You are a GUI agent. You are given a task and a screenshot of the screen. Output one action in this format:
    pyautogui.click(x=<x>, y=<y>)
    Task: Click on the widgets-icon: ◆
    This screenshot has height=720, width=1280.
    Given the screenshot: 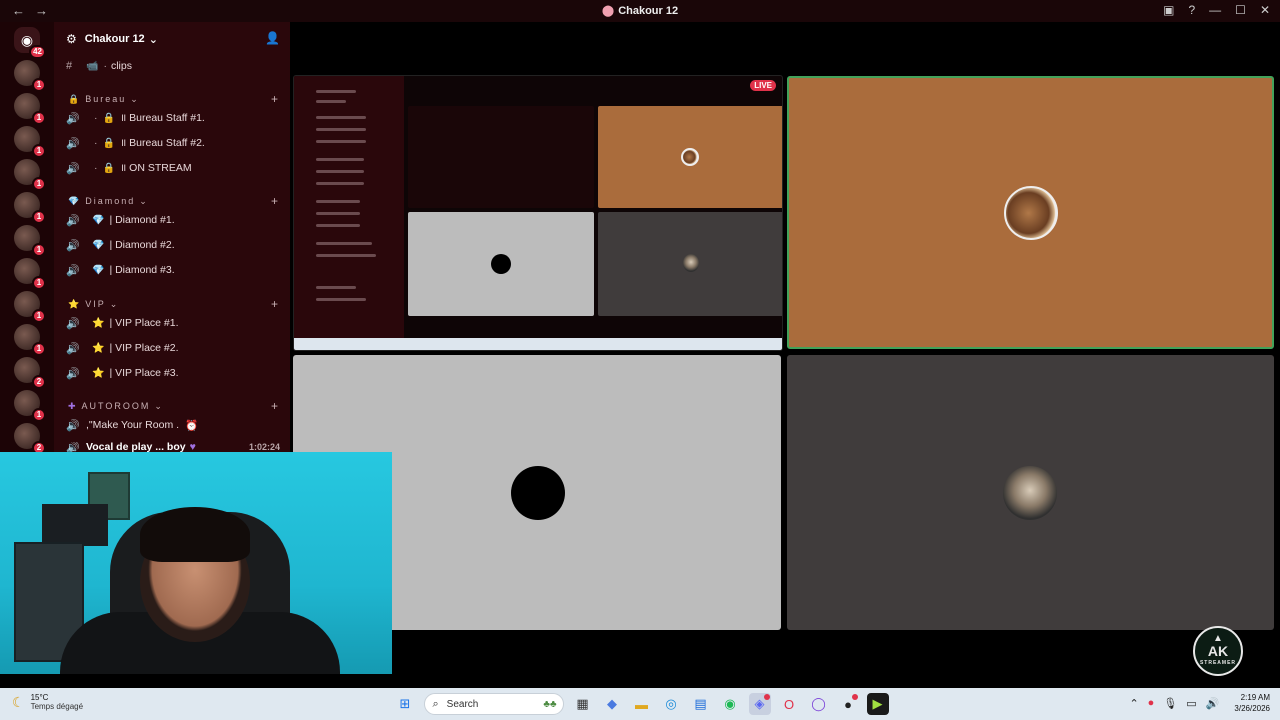 What is the action you would take?
    pyautogui.click(x=612, y=704)
    